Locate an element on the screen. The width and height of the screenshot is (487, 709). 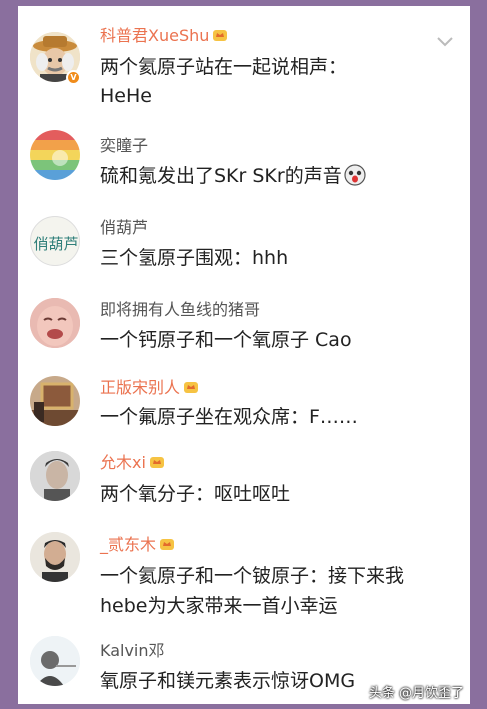
comment-text-content: 硫和氪发出了SKr SKr的声音 is located at coordinates (221, 176).